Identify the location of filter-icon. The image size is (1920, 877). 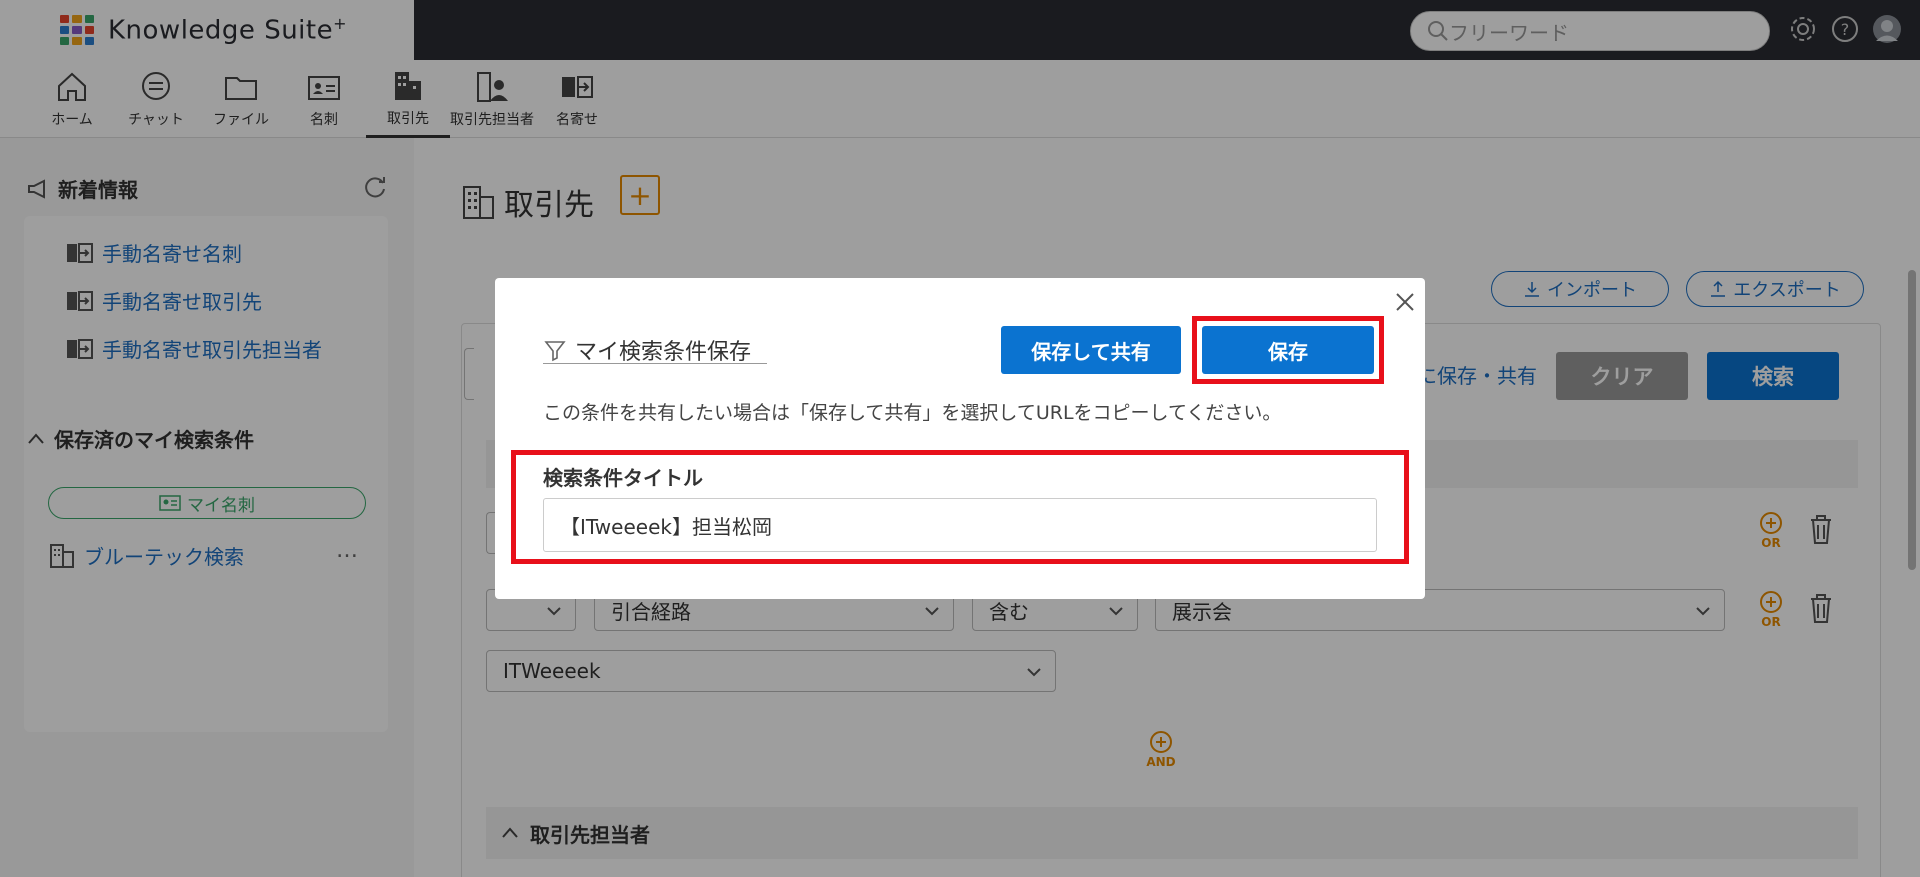
(555, 351).